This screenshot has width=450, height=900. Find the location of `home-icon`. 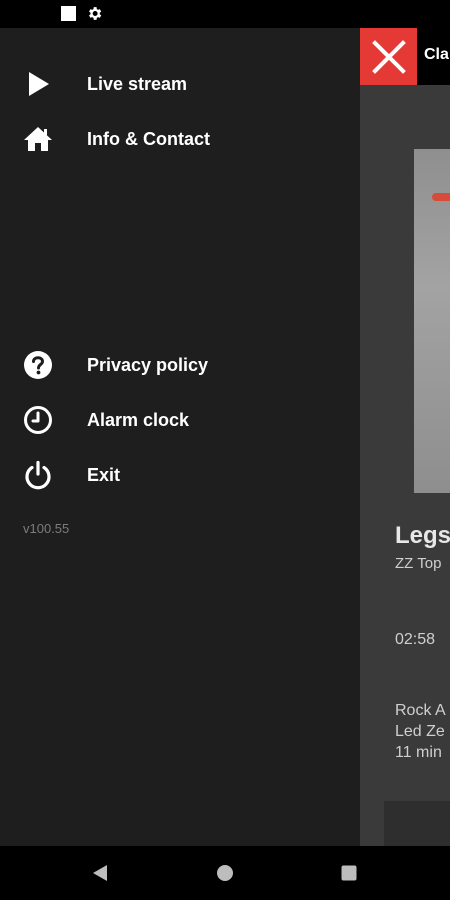

home-icon is located at coordinates (38, 139).